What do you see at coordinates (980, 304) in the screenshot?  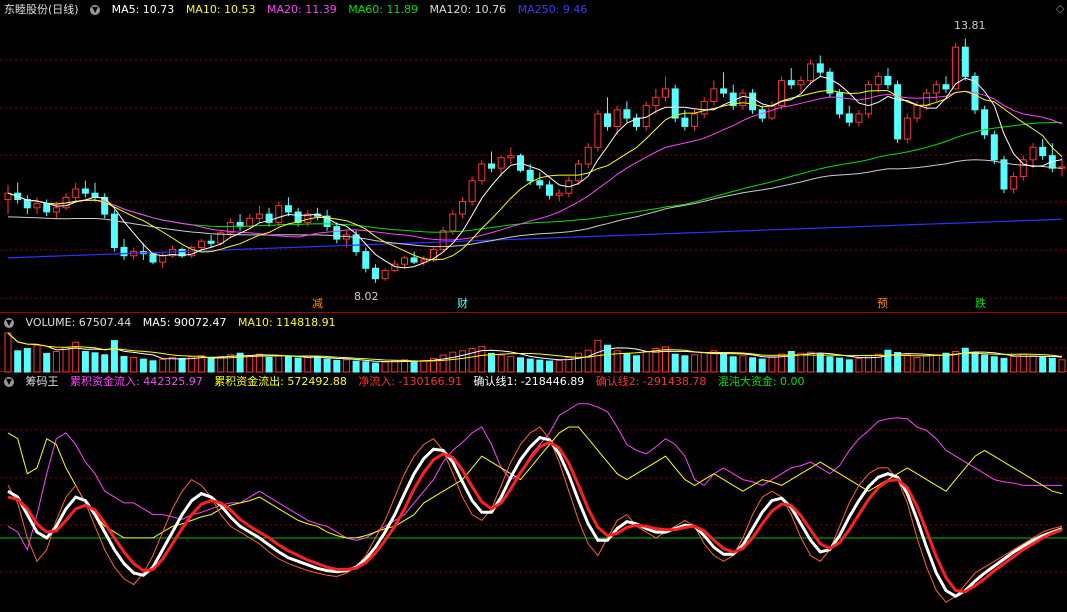 I see `event-tag: 跌` at bounding box center [980, 304].